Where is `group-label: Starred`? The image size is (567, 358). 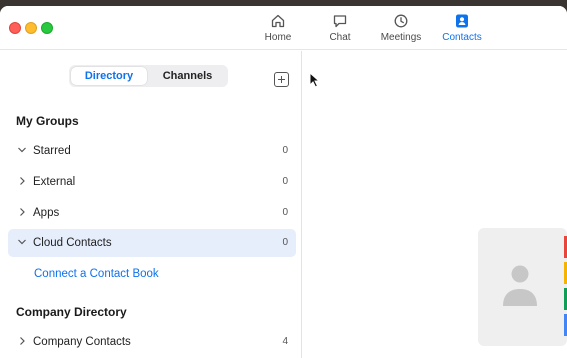
group-label: Starred is located at coordinates (52, 151).